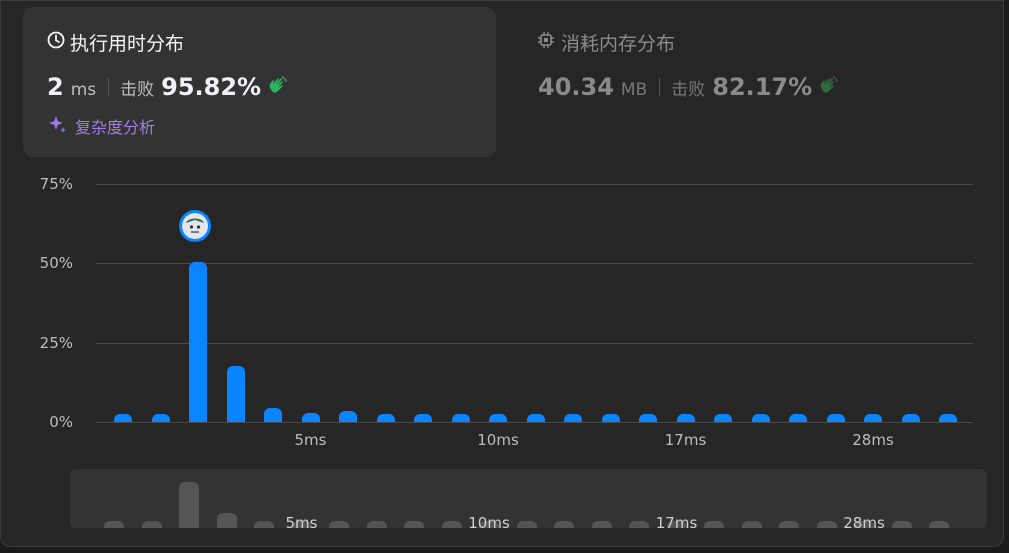 The height and width of the screenshot is (553, 1009). Describe the element at coordinates (864, 521) in the screenshot. I see `navigator-tick-label: 28ms` at that location.